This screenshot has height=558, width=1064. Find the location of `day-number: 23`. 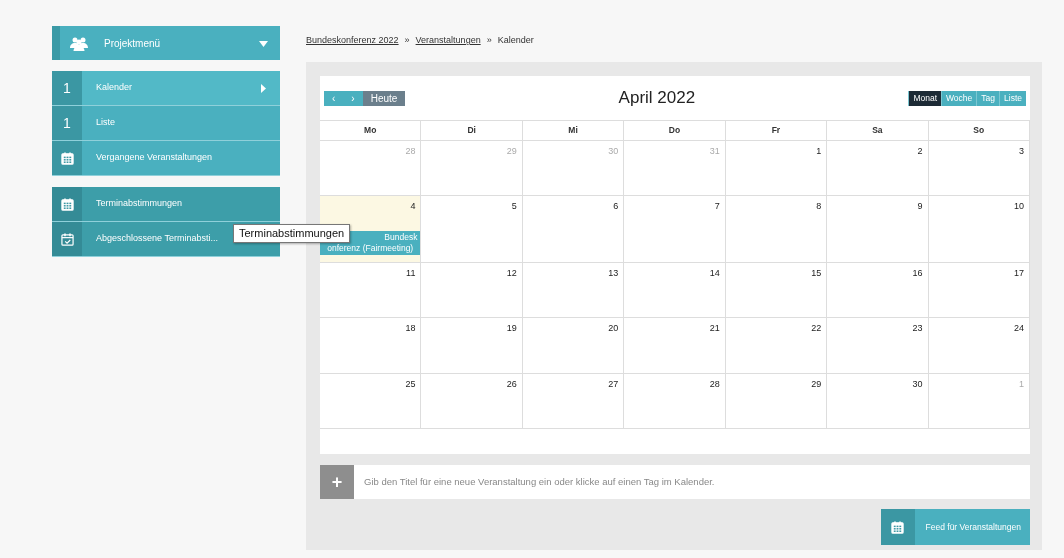

day-number: 23 is located at coordinates (917, 328).